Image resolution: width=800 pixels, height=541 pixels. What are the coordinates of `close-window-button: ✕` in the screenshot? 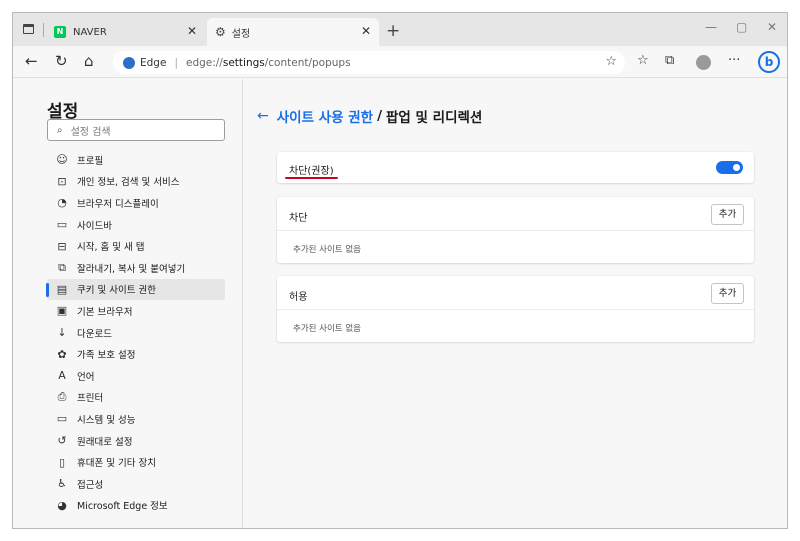 It's located at (772, 27).